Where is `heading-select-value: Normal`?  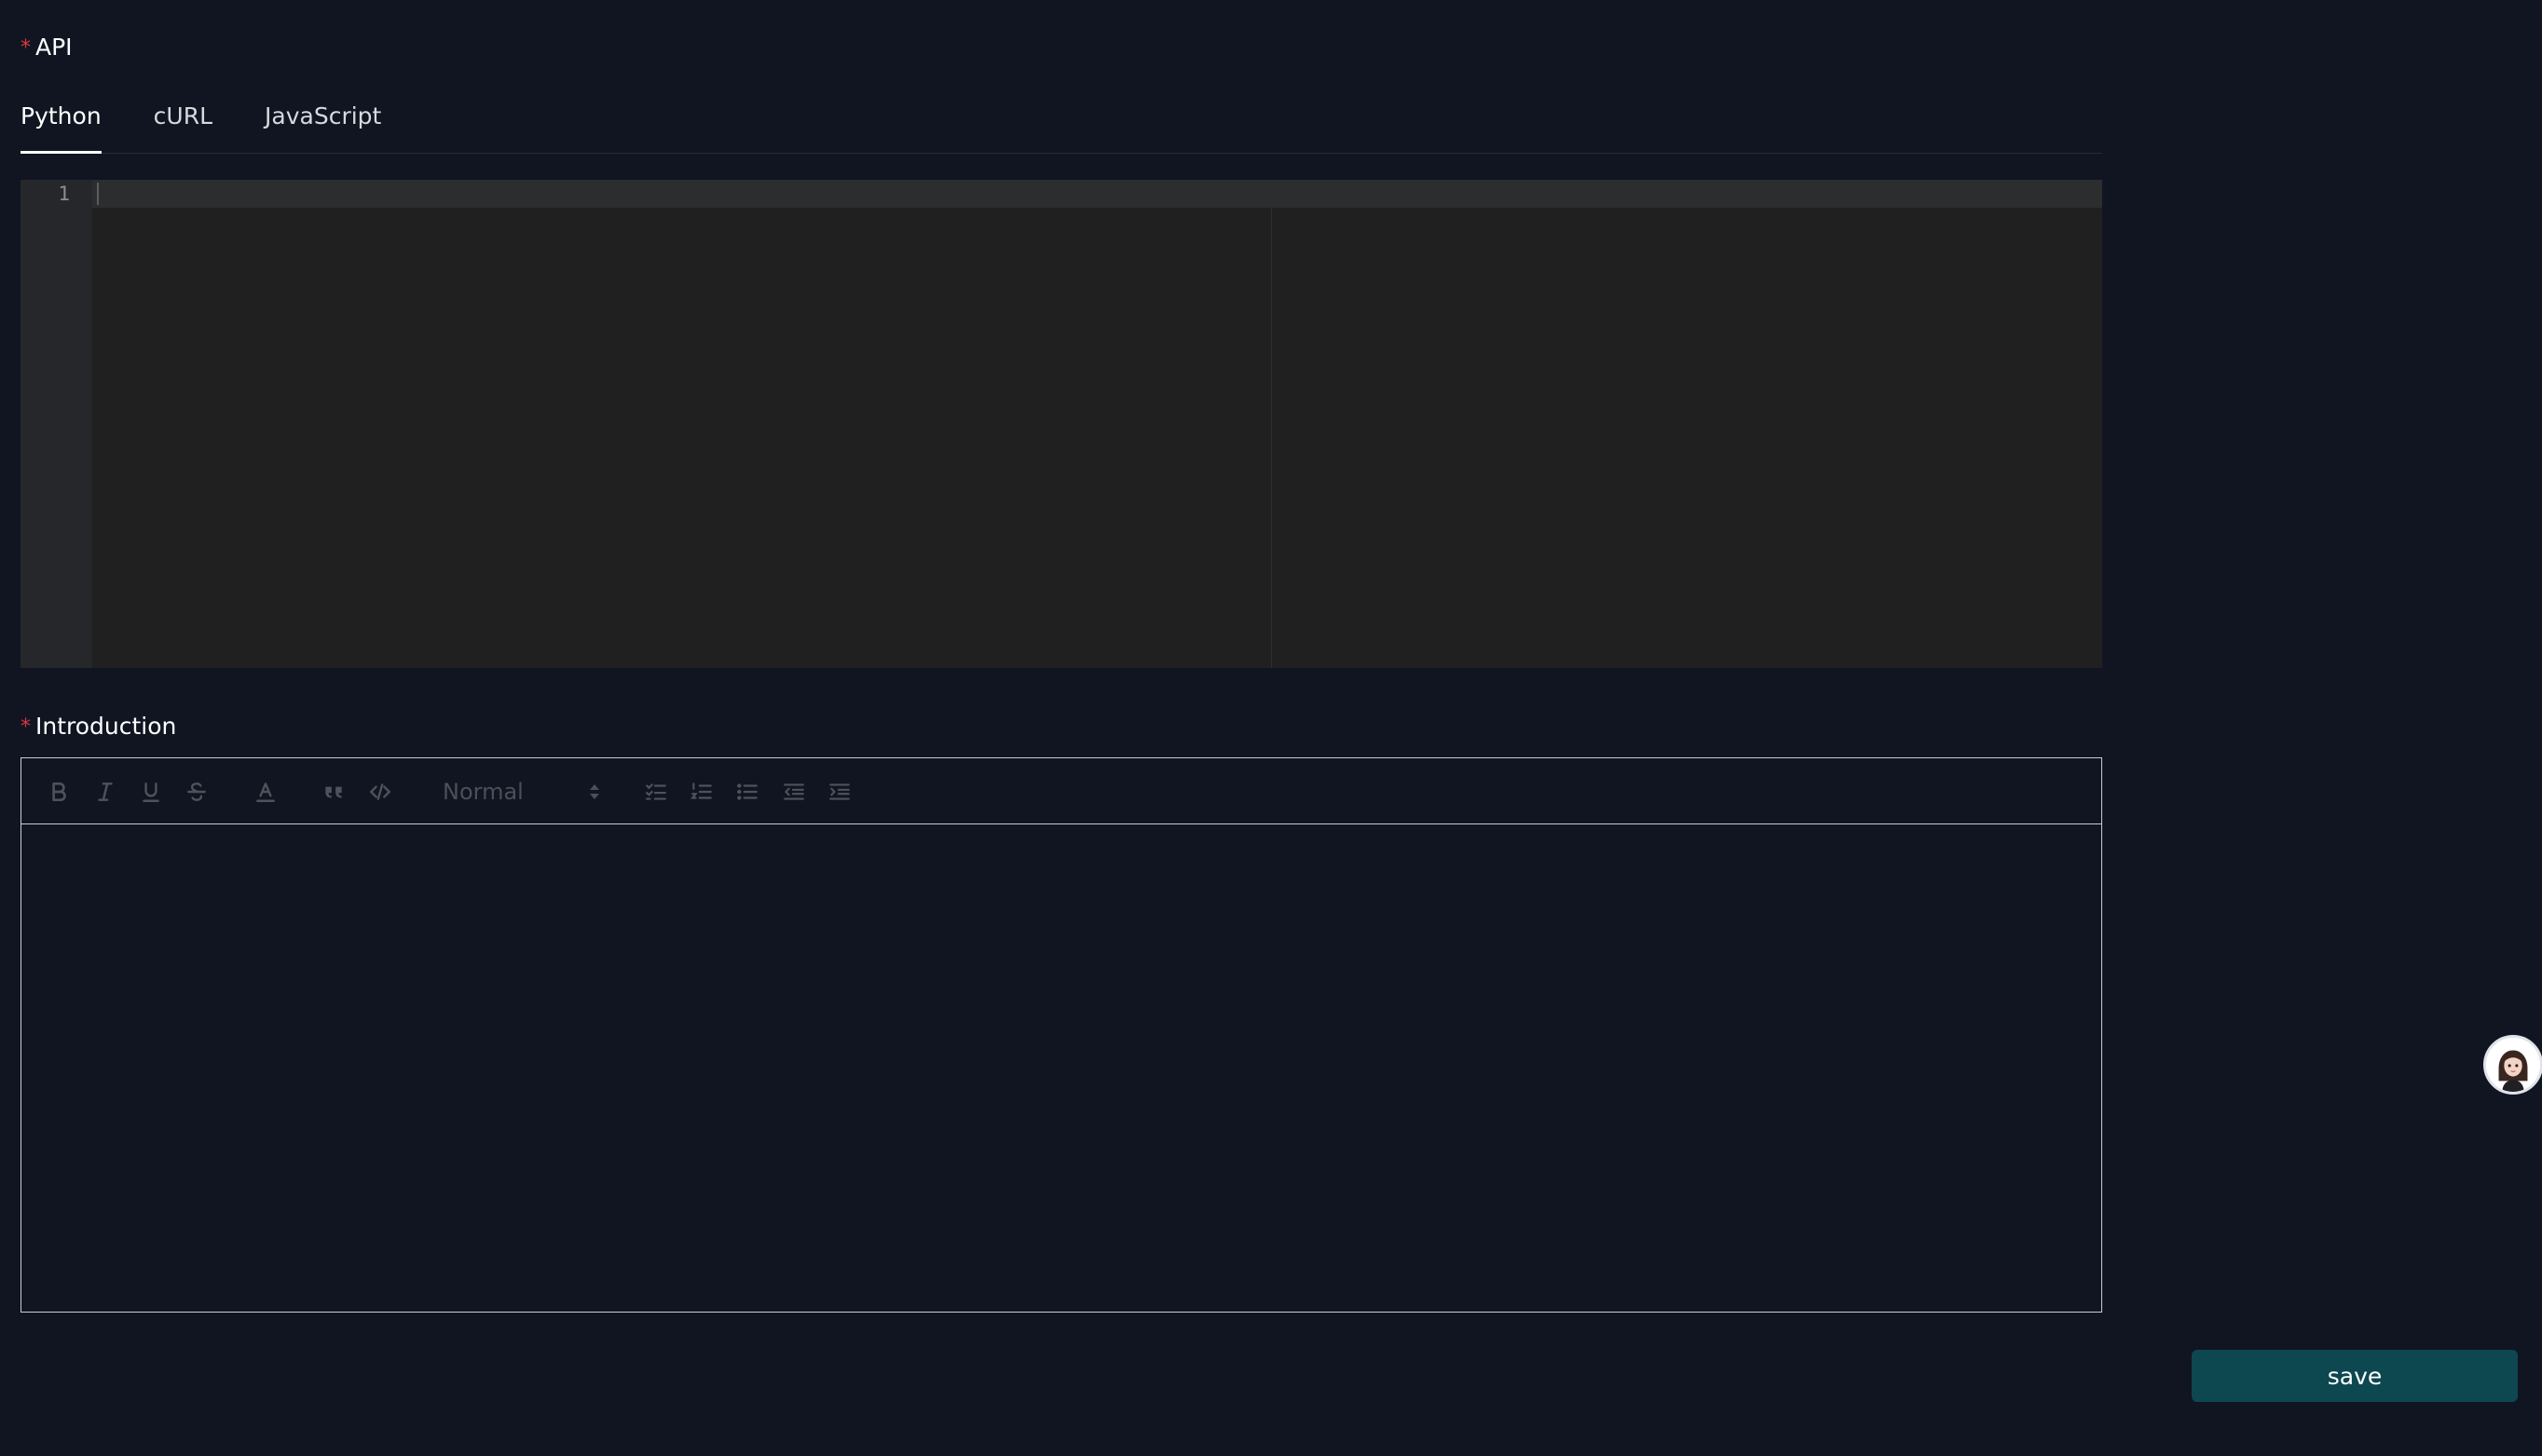
heading-select-value: Normal is located at coordinates (483, 792).